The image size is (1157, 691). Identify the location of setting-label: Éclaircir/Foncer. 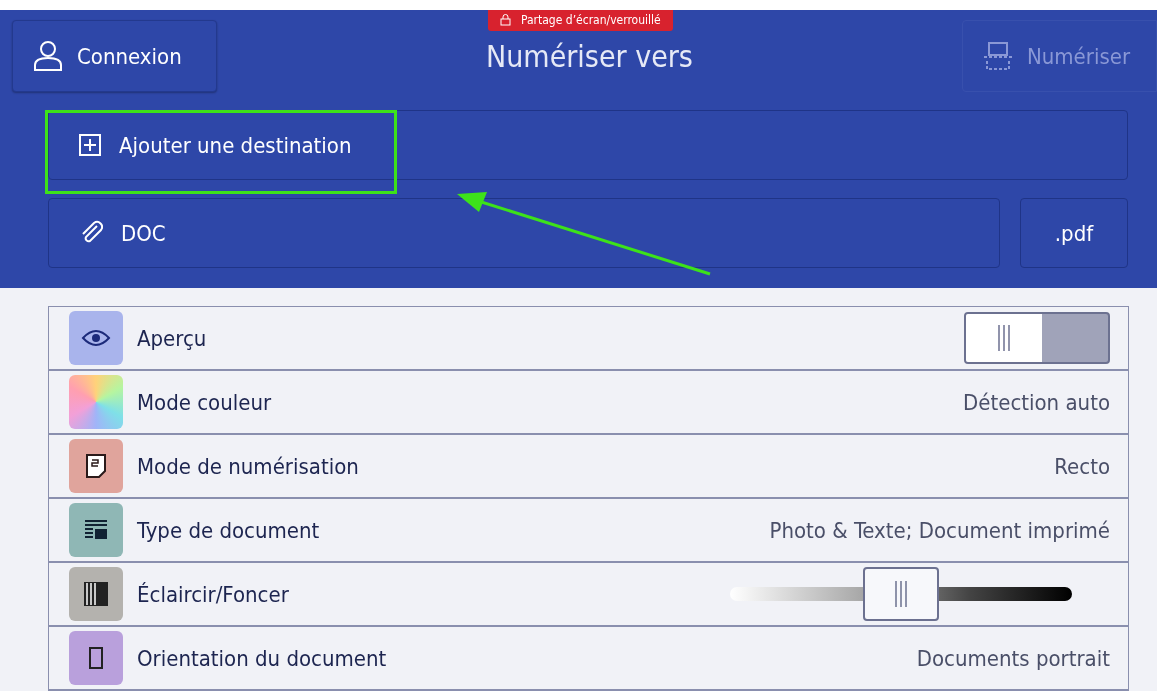
(213, 594).